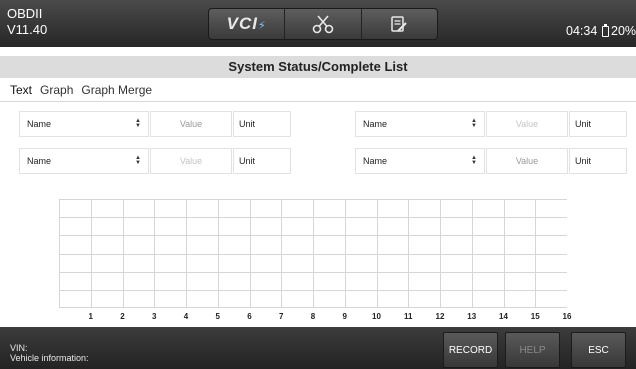  I want to click on x-tick-label: 1, so click(90, 316).